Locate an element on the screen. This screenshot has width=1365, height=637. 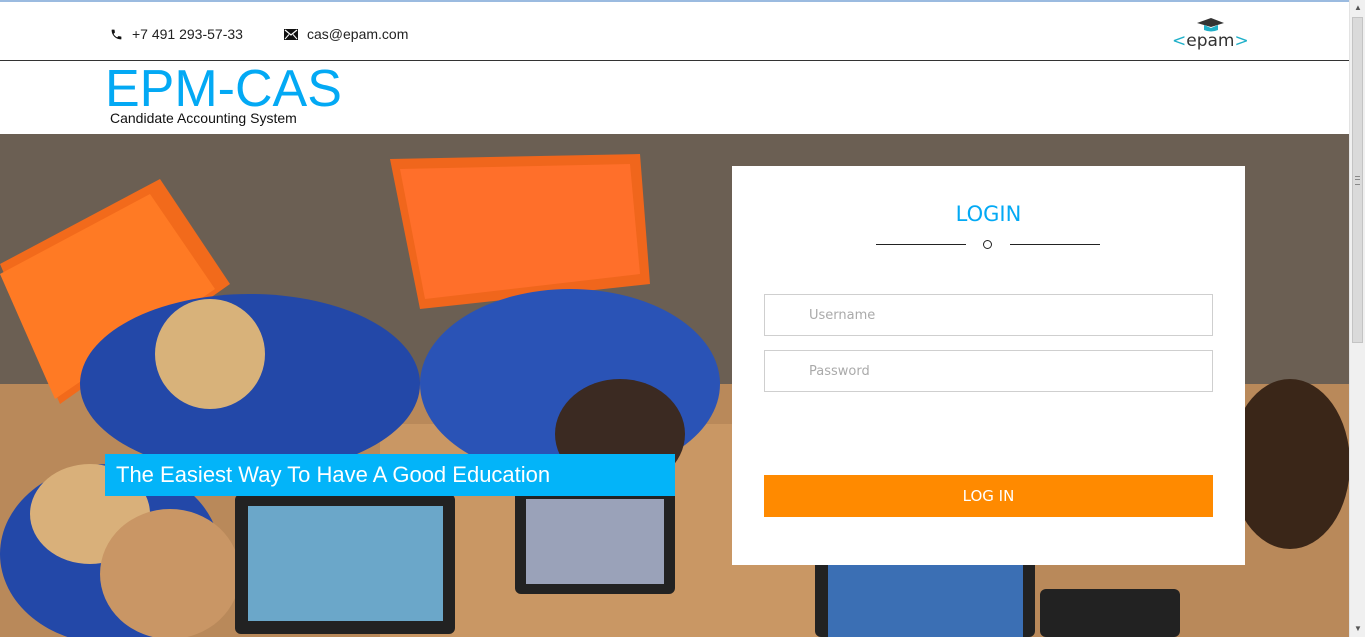
site-title: EPM-CAS is located at coordinates (223, 89).